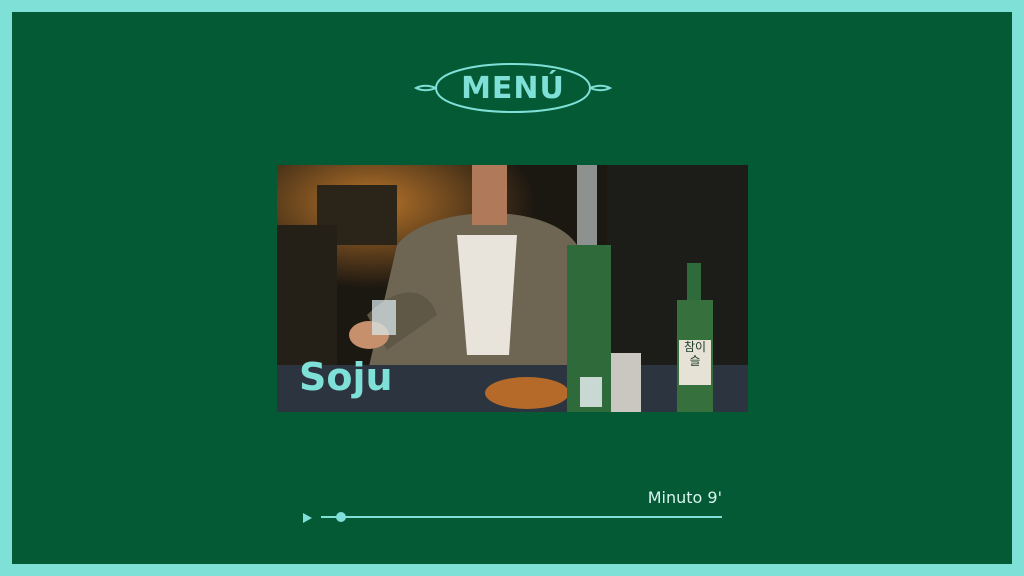 The width and height of the screenshot is (1024, 576). I want to click on progress-track, so click(521, 517).